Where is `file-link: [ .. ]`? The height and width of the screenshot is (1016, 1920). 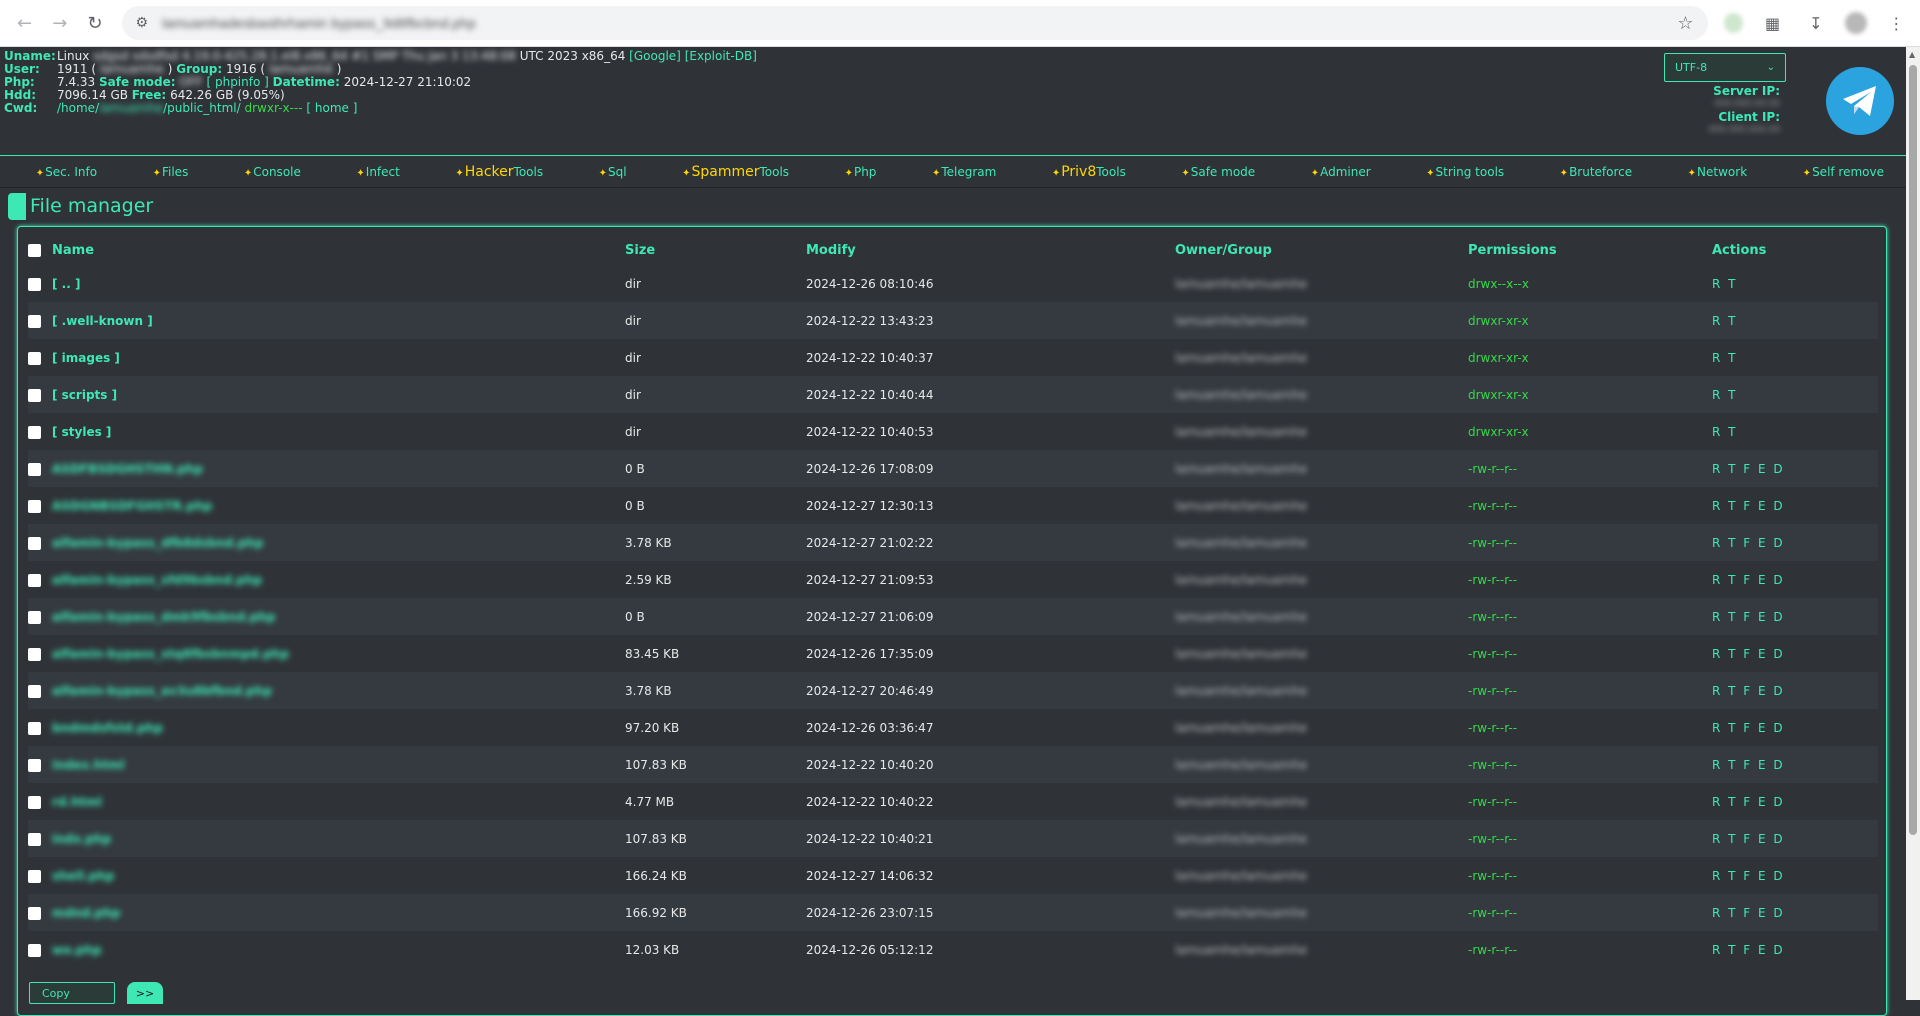 file-link: [ .. ] is located at coordinates (66, 284).